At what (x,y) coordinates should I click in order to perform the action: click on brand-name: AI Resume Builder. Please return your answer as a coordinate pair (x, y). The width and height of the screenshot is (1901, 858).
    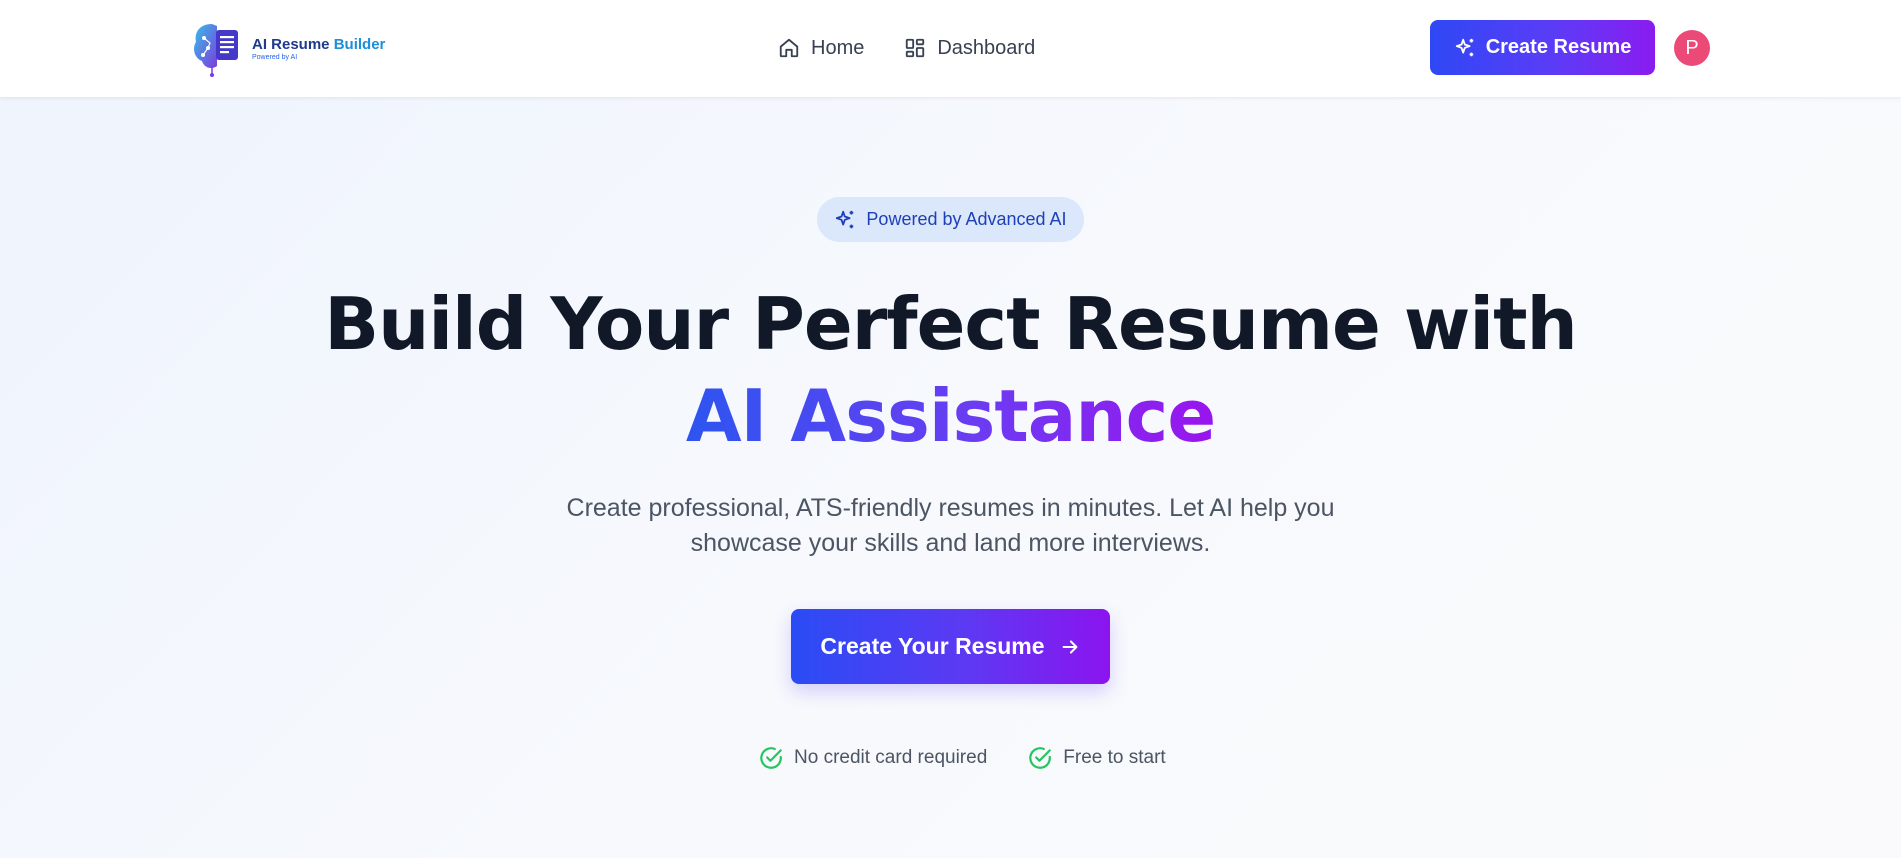
    Looking at the image, I should click on (318, 44).